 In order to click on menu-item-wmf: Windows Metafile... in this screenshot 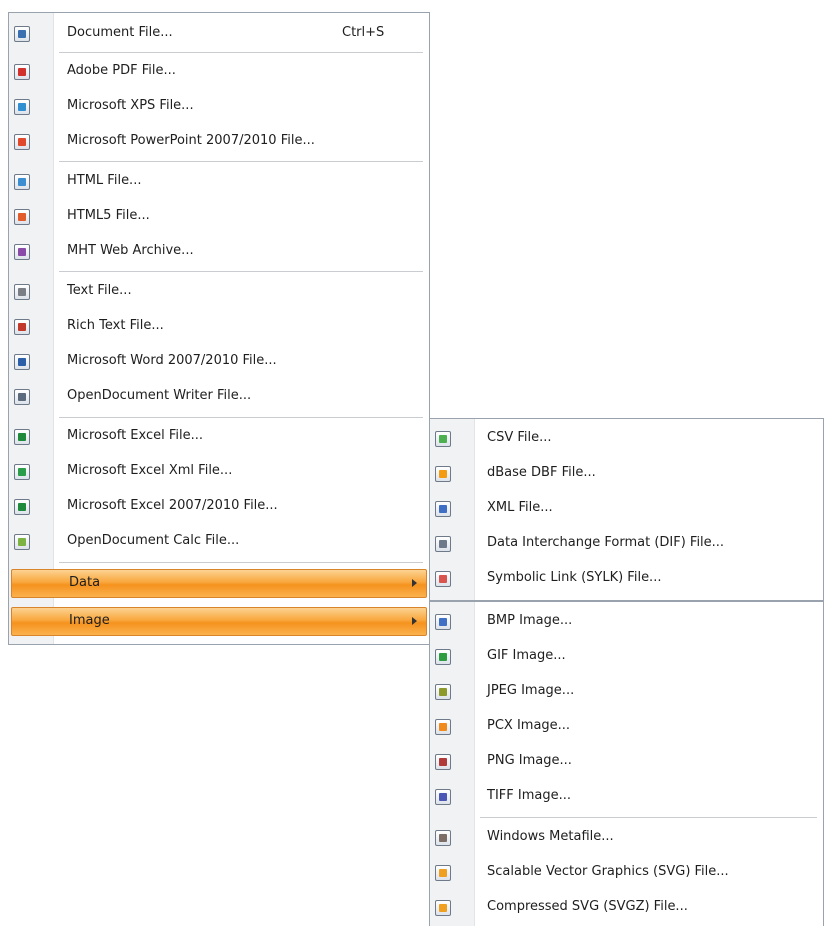, I will do `click(626, 837)`.